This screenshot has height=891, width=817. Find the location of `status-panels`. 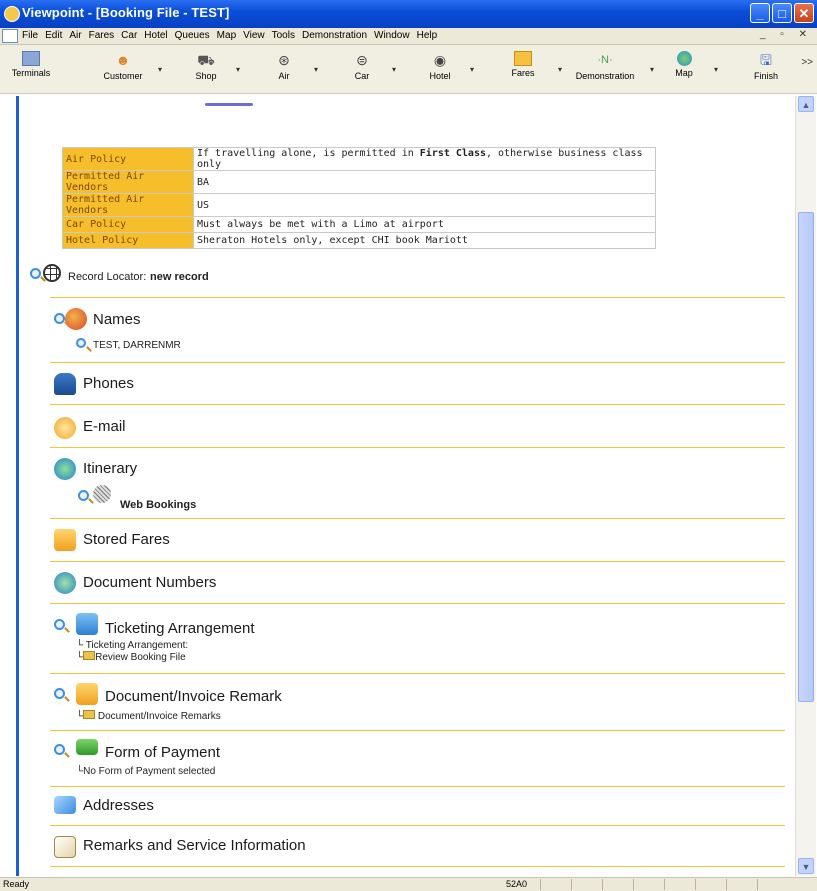

status-panels is located at coordinates (664, 884).